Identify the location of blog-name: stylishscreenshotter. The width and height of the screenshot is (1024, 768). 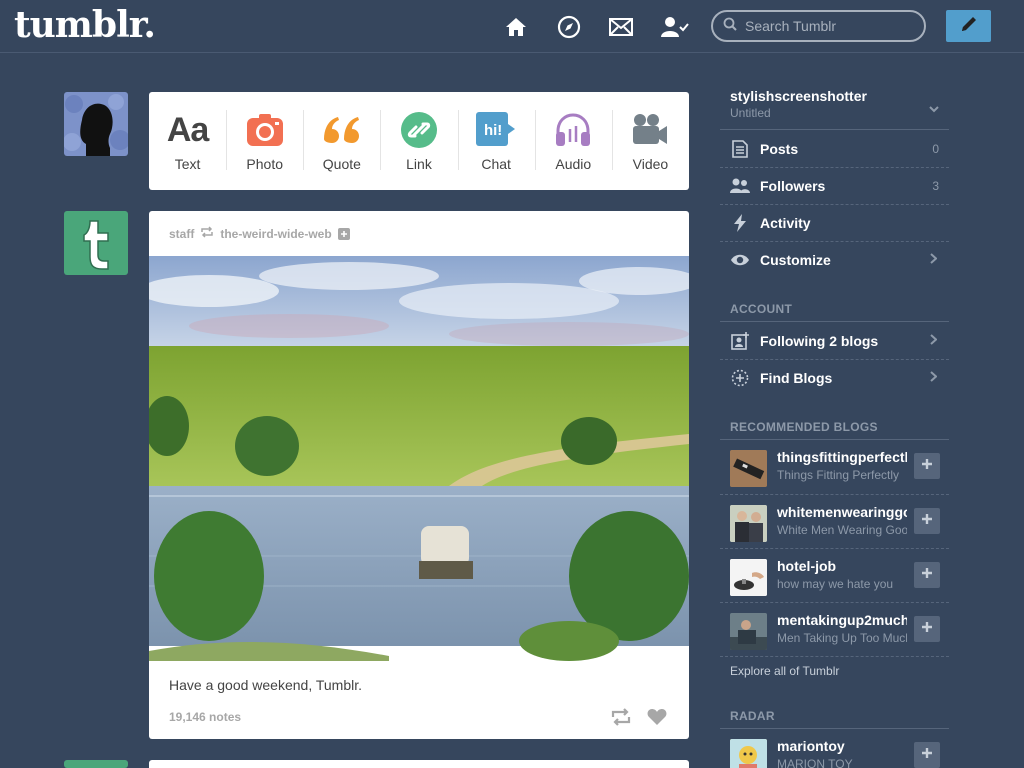
(798, 96).